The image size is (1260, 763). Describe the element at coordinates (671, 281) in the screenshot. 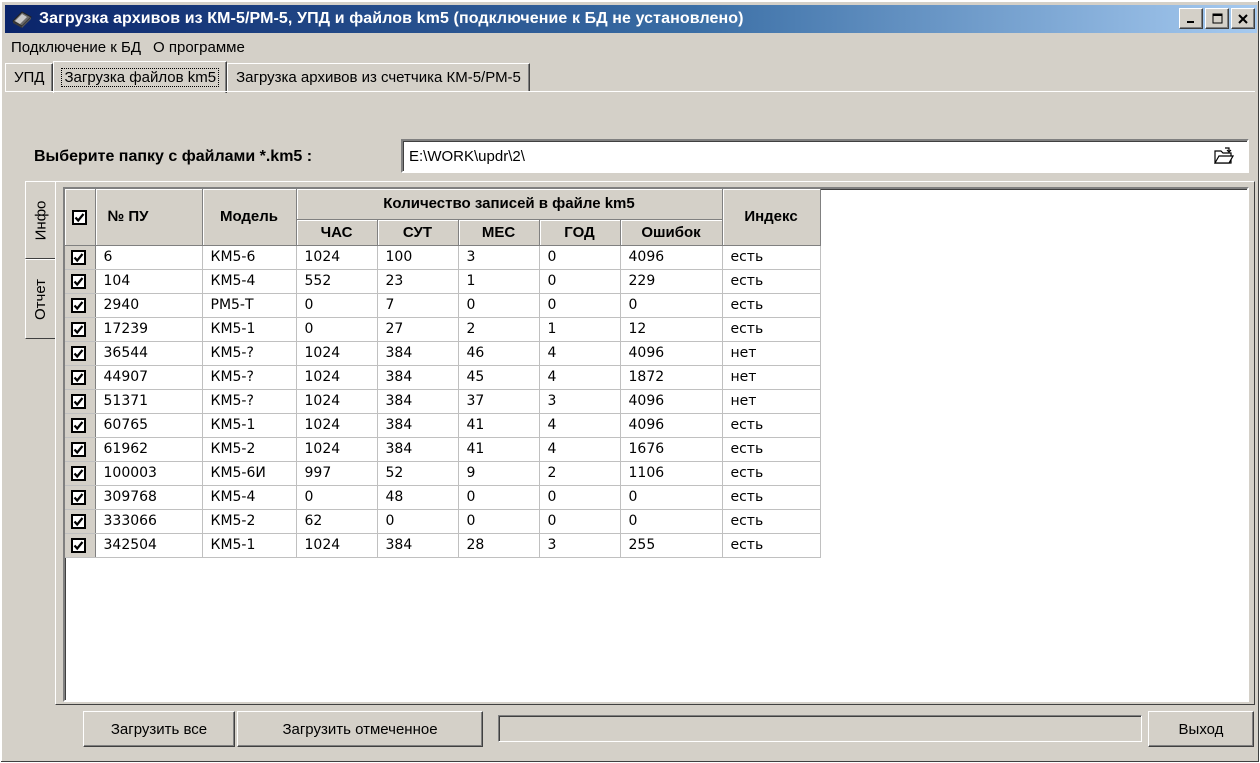

I see `cell-errors: 229` at that location.